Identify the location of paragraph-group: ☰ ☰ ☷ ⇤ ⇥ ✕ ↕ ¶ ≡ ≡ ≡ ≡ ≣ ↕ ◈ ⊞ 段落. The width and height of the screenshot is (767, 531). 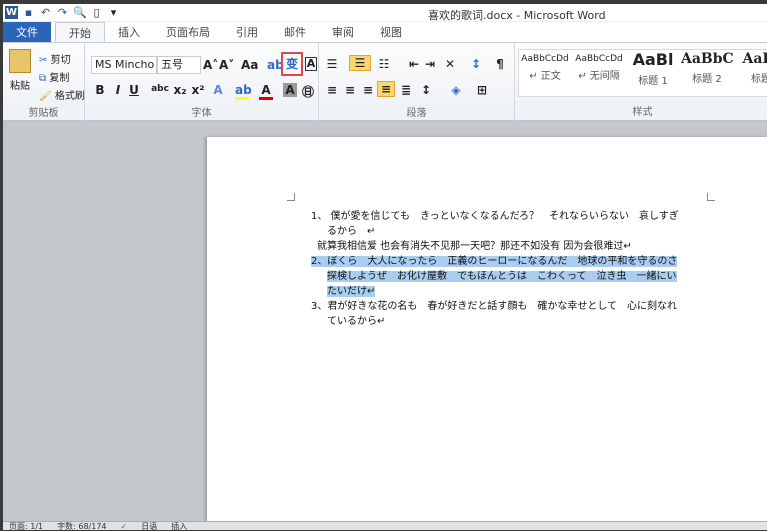
(417, 82).